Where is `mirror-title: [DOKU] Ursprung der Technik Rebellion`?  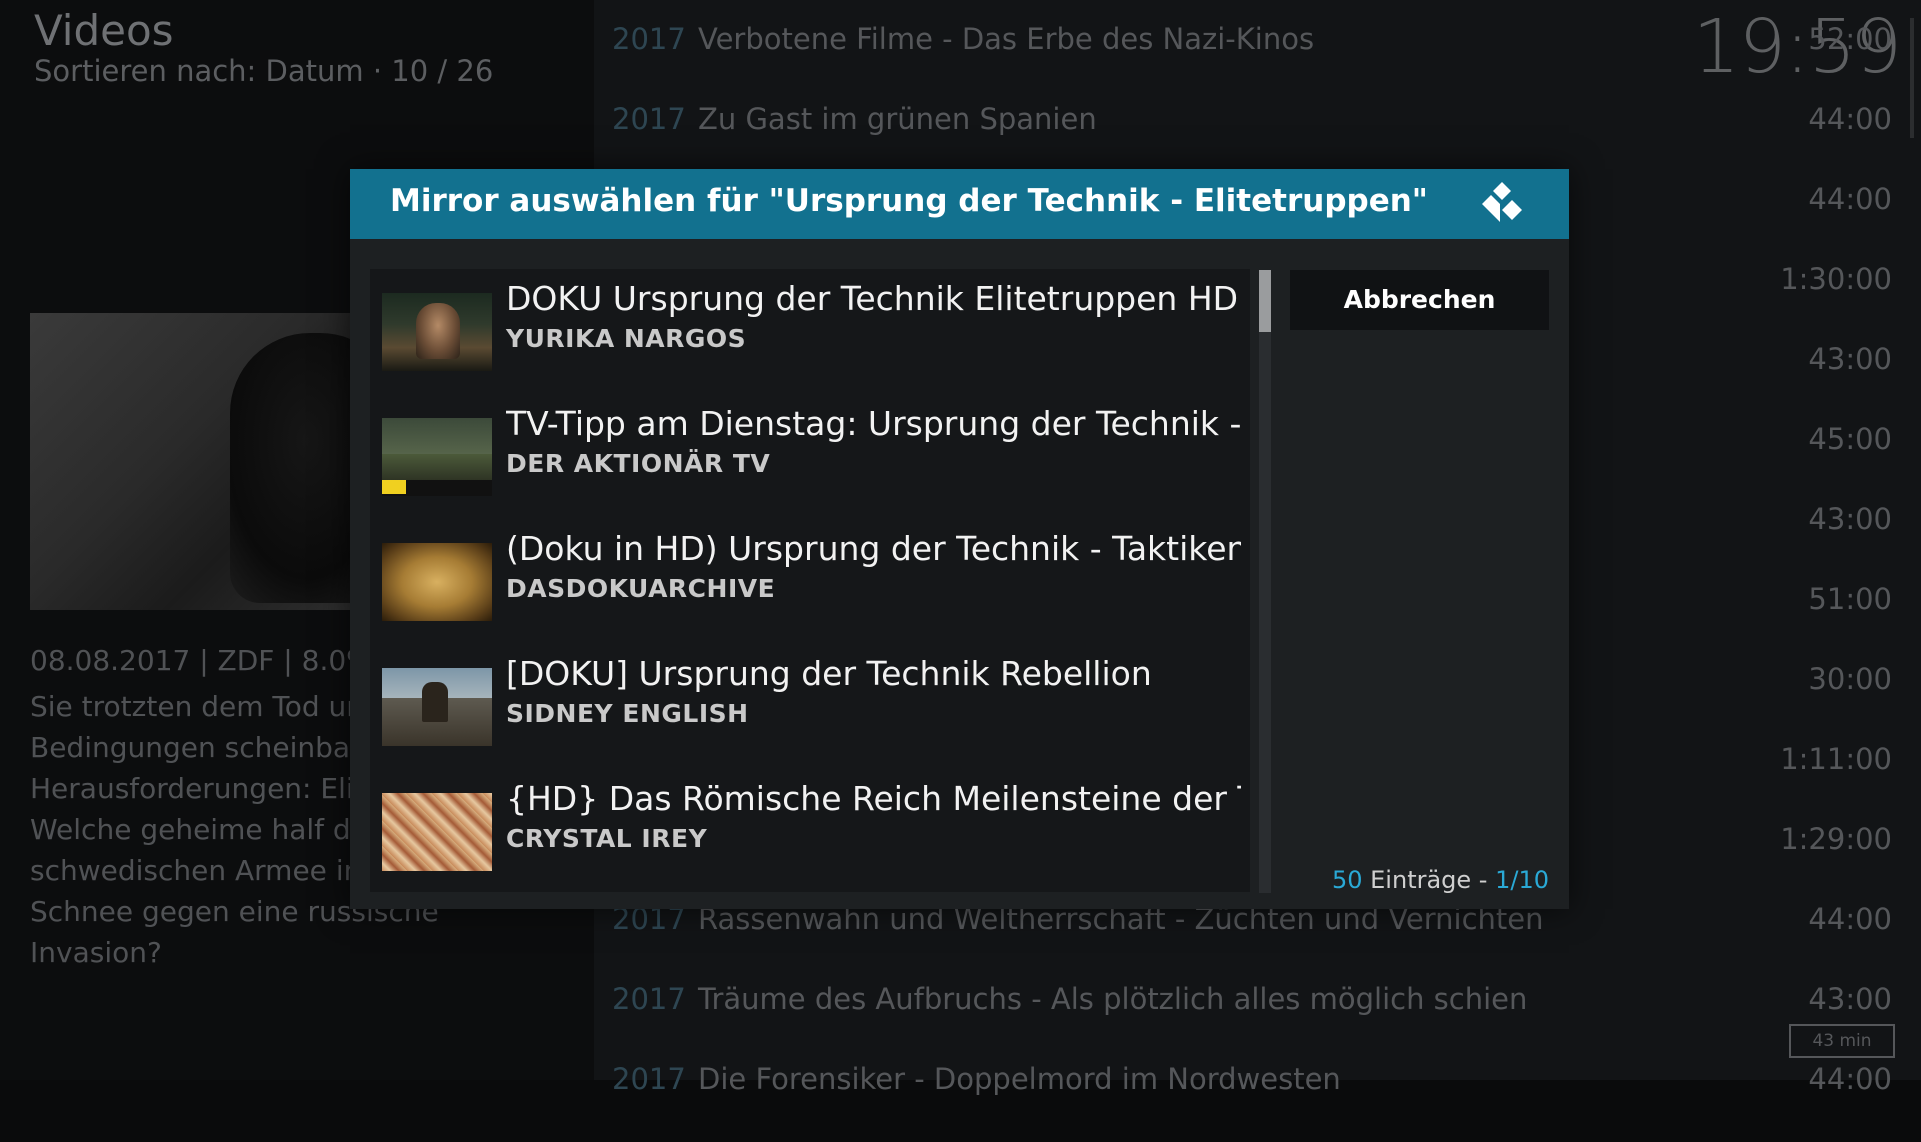
mirror-title: [DOKU] Ursprung der Technik Rebellion is located at coordinates (829, 673).